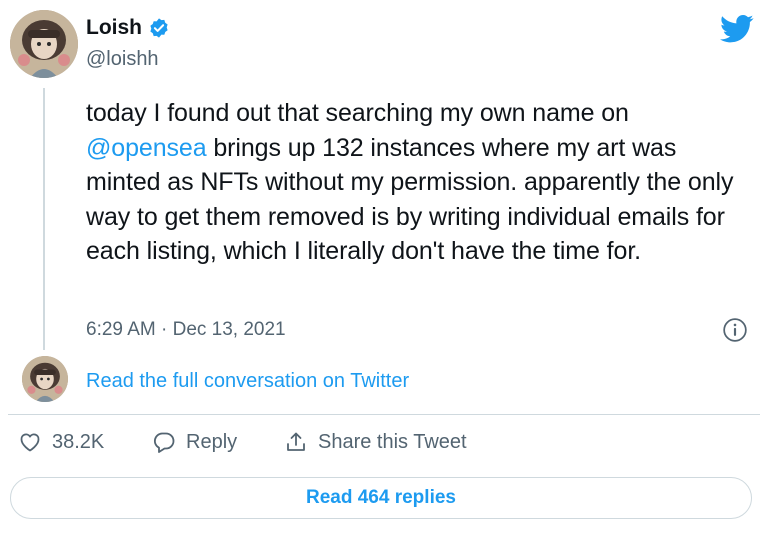  I want to click on author-name-row: Loish, so click(128, 28).